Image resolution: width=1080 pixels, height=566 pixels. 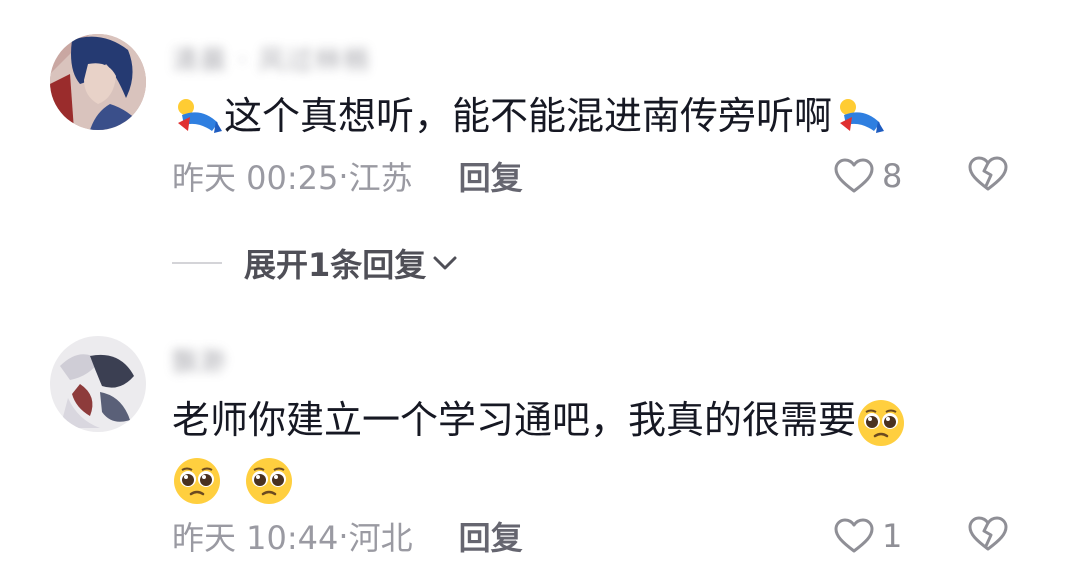 What do you see at coordinates (514, 420) in the screenshot?
I see `comment-text-content: 老师你建立一个学习通吧，我真的很需要` at bounding box center [514, 420].